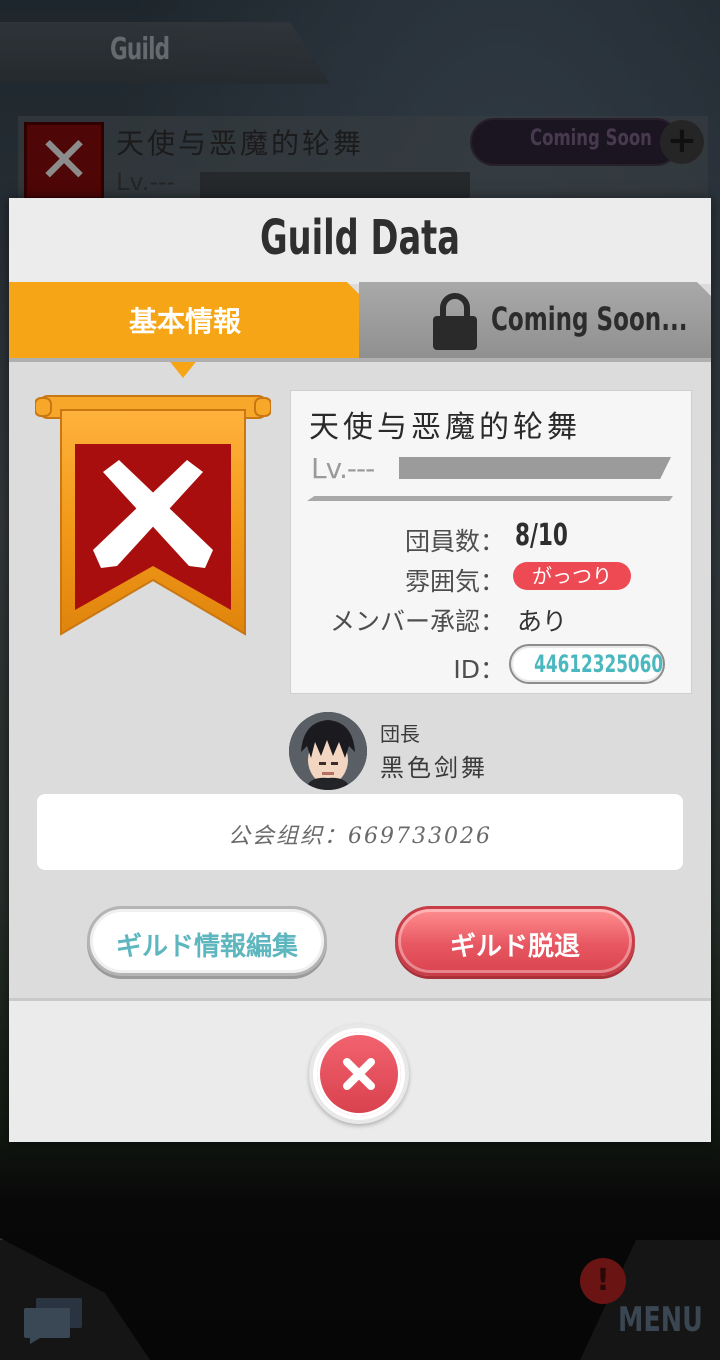 This screenshot has width=720, height=1360. Describe the element at coordinates (360, 360) in the screenshot. I see `tab-divider` at that location.